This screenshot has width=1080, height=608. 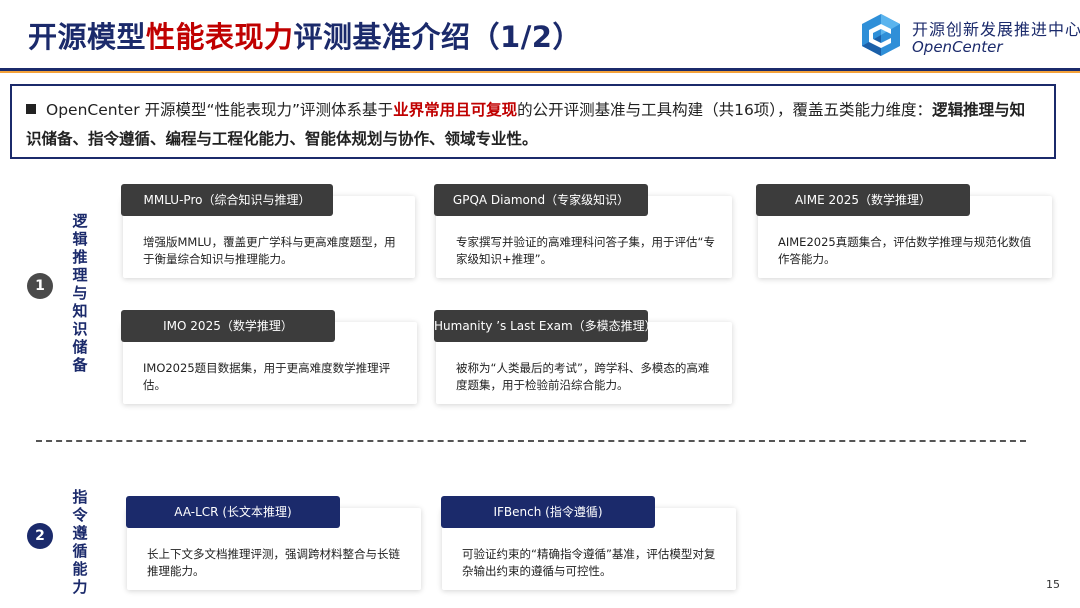 I want to click on hexagon-logo-icon, so click(x=881, y=35).